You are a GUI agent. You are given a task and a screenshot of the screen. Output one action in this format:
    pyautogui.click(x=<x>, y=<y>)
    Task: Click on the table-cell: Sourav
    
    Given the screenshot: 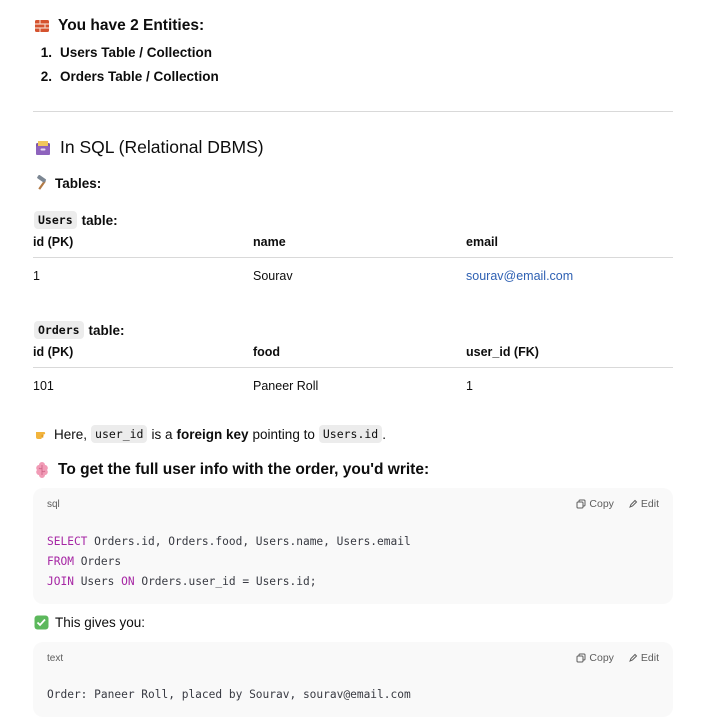 What is the action you would take?
    pyautogui.click(x=273, y=276)
    